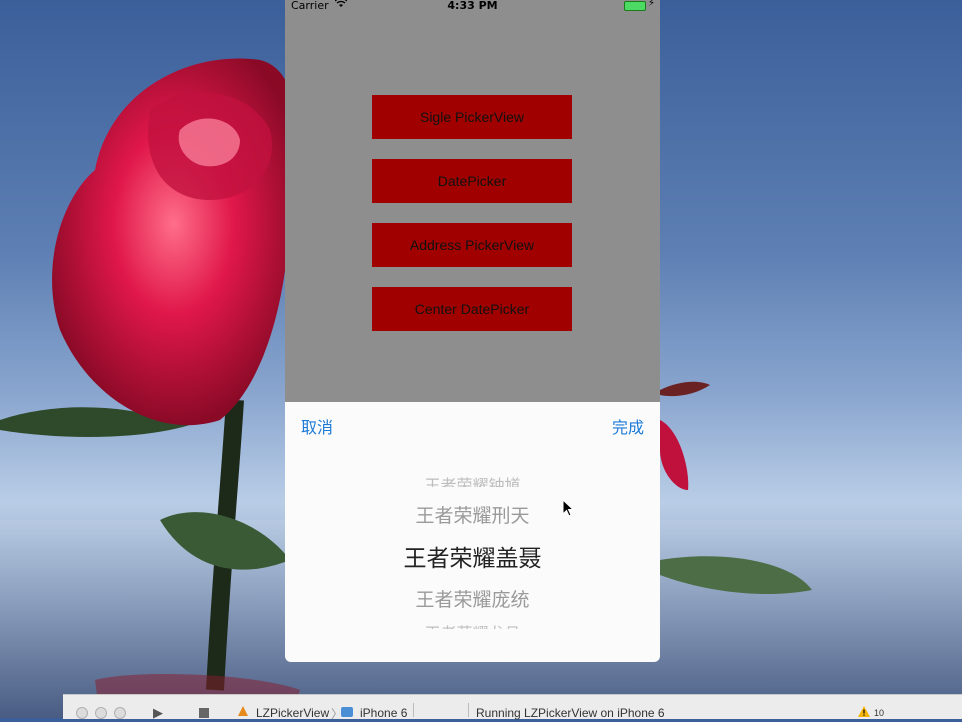 The width and height of the screenshot is (962, 722). I want to click on mouse-cursor-icon, so click(568, 508).